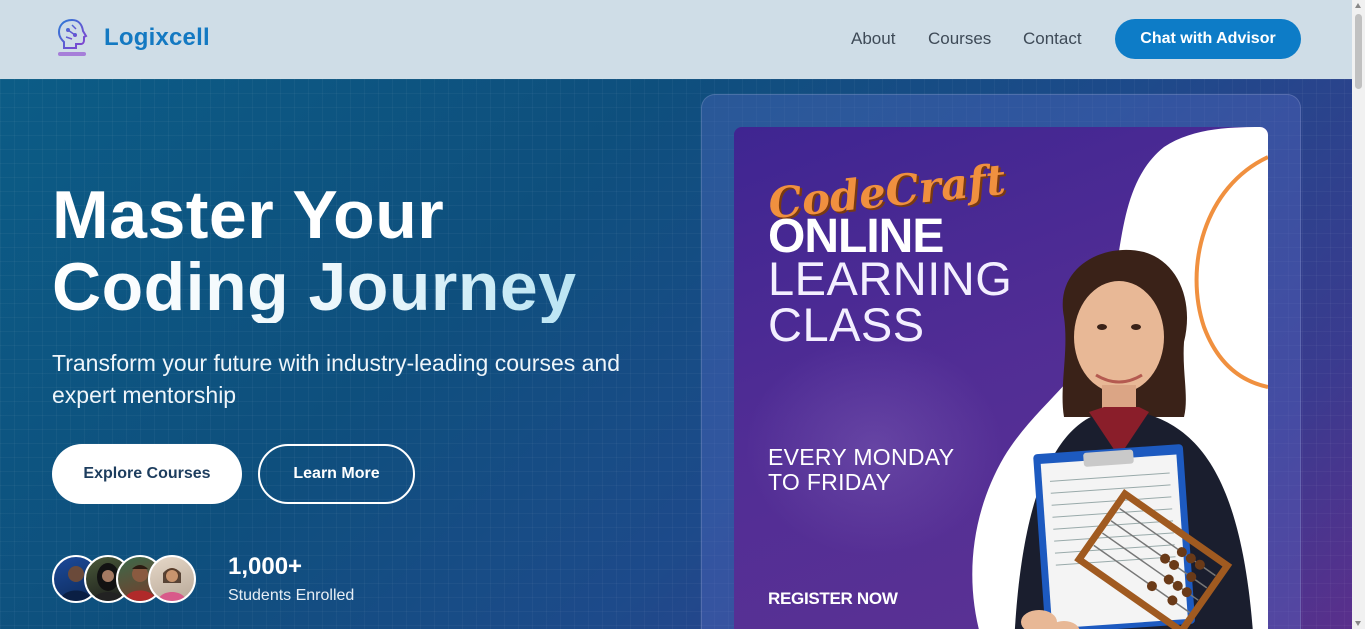 The height and width of the screenshot is (629, 1365). What do you see at coordinates (830, 482) in the screenshot?
I see `poster-schedule-line2: TO FRIDAY` at bounding box center [830, 482].